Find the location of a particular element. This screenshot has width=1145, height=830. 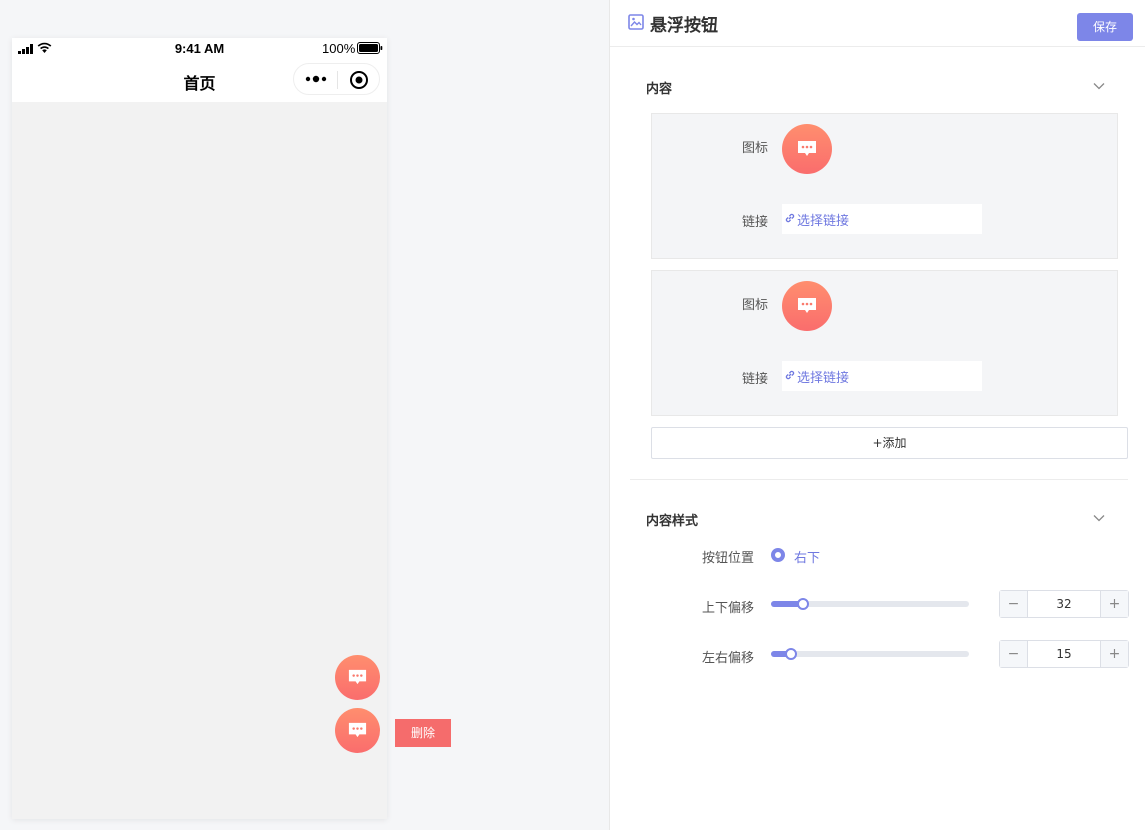

vertical-offset-slider is located at coordinates (870, 604).